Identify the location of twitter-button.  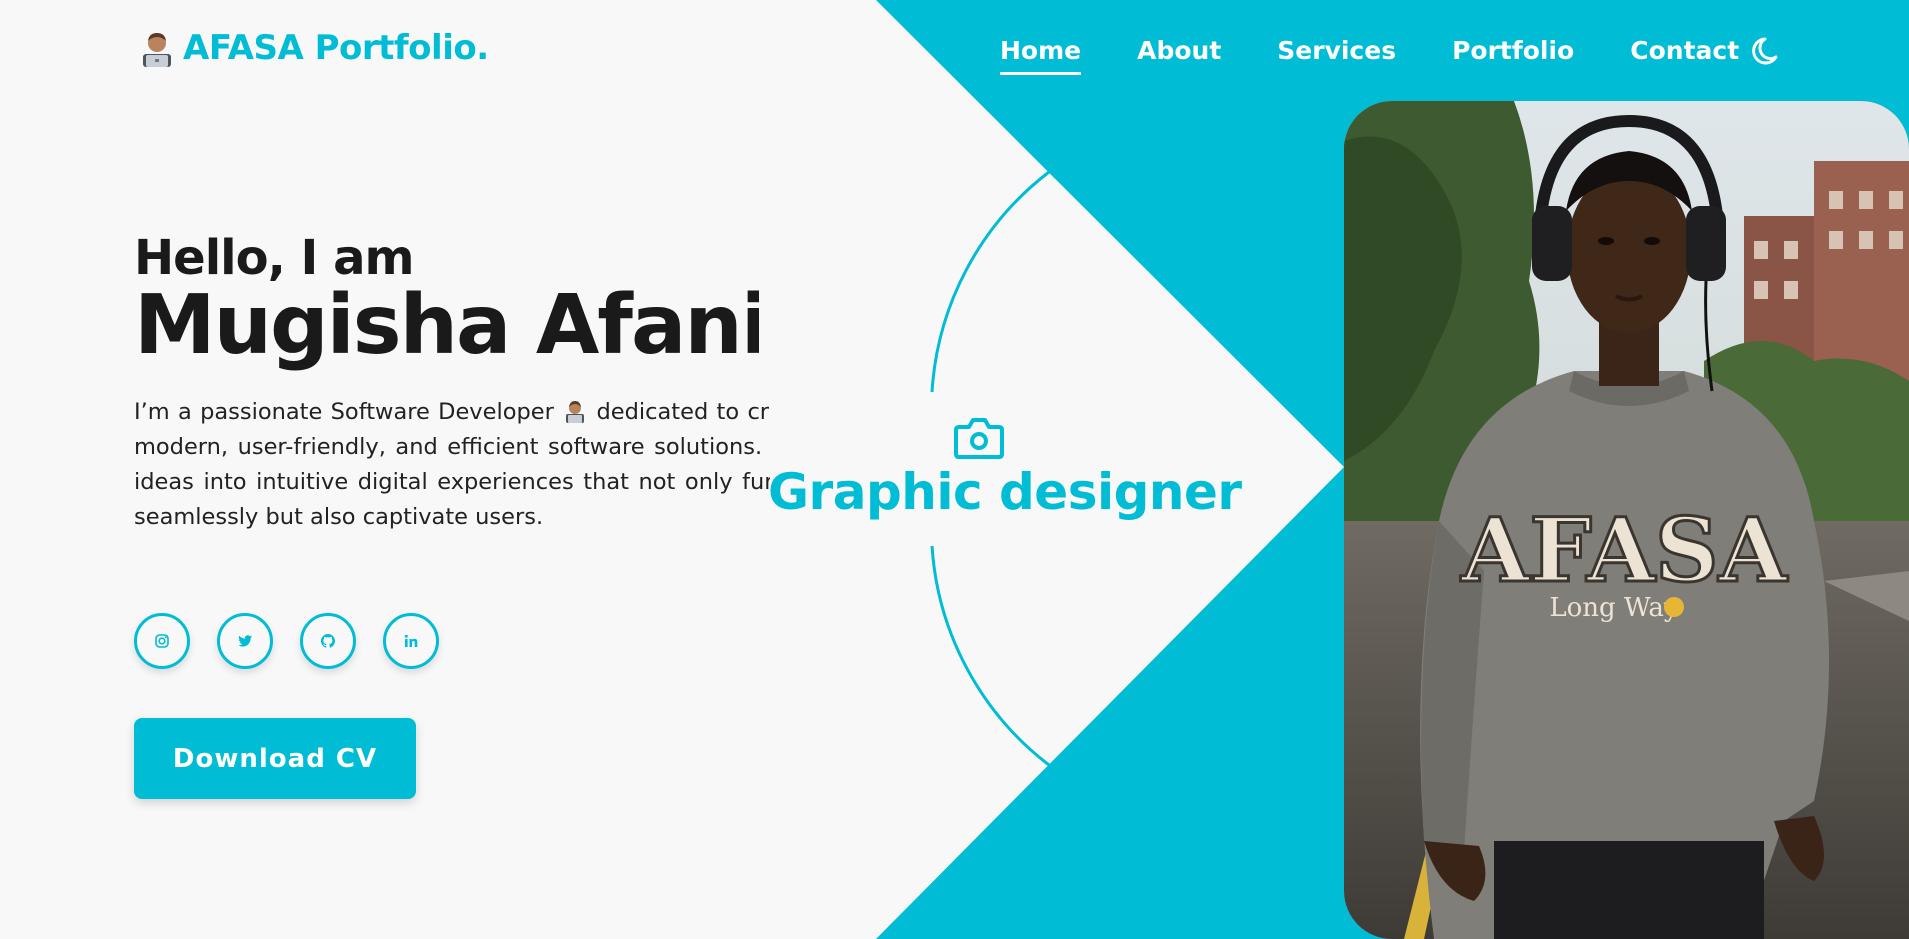
(245, 641).